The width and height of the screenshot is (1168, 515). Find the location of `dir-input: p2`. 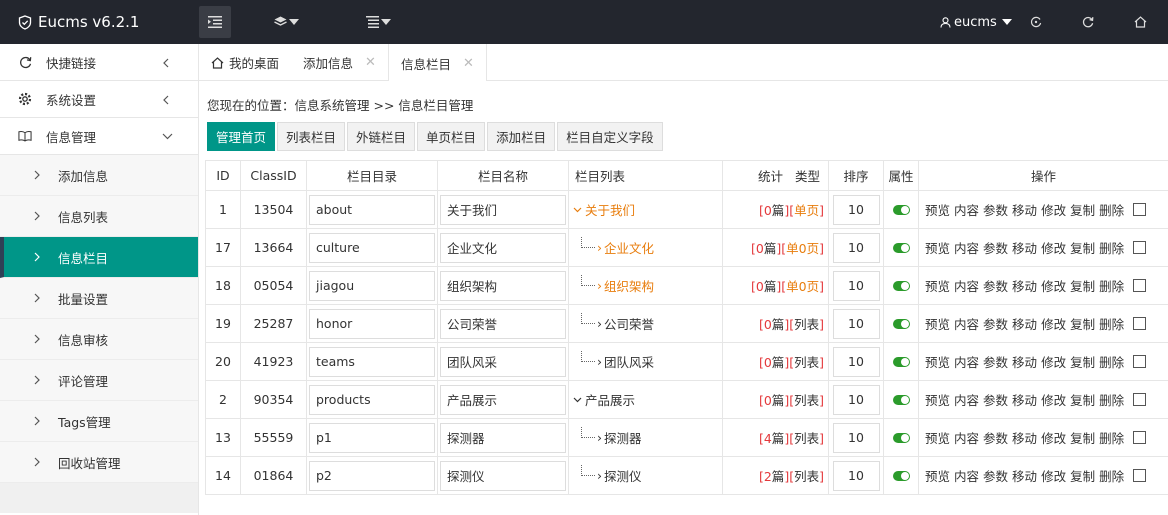

dir-input: p2 is located at coordinates (372, 475).